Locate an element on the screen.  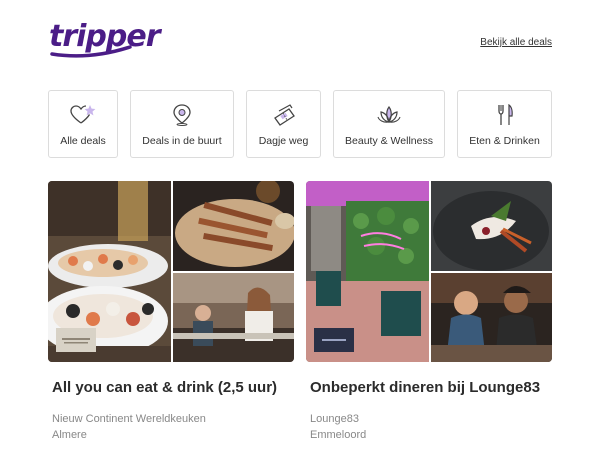
deal-title: All you can eat & drink (2,5 uur) is located at coordinates (165, 387).